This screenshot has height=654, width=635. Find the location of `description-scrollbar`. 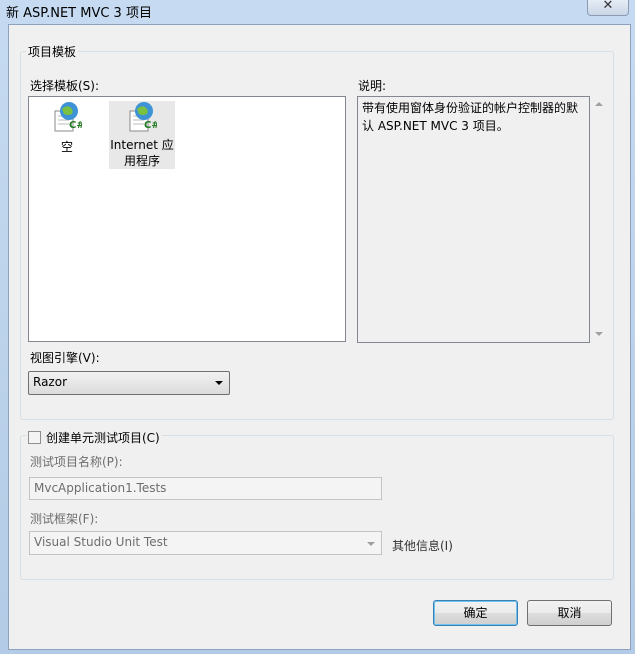

description-scrollbar is located at coordinates (599, 219).